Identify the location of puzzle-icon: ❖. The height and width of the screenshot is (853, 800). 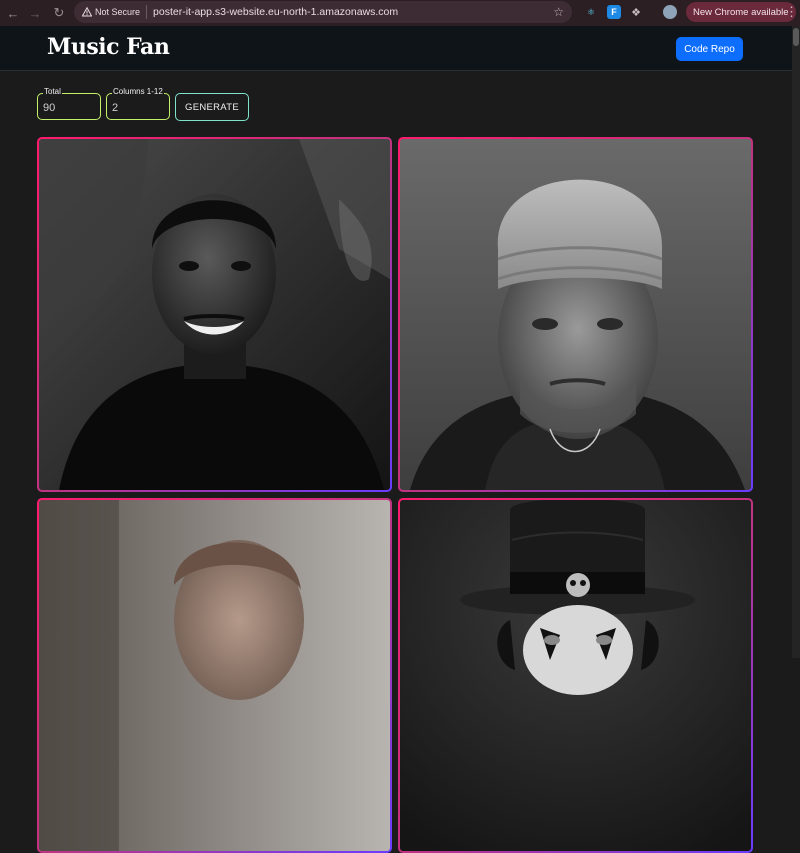
(636, 12).